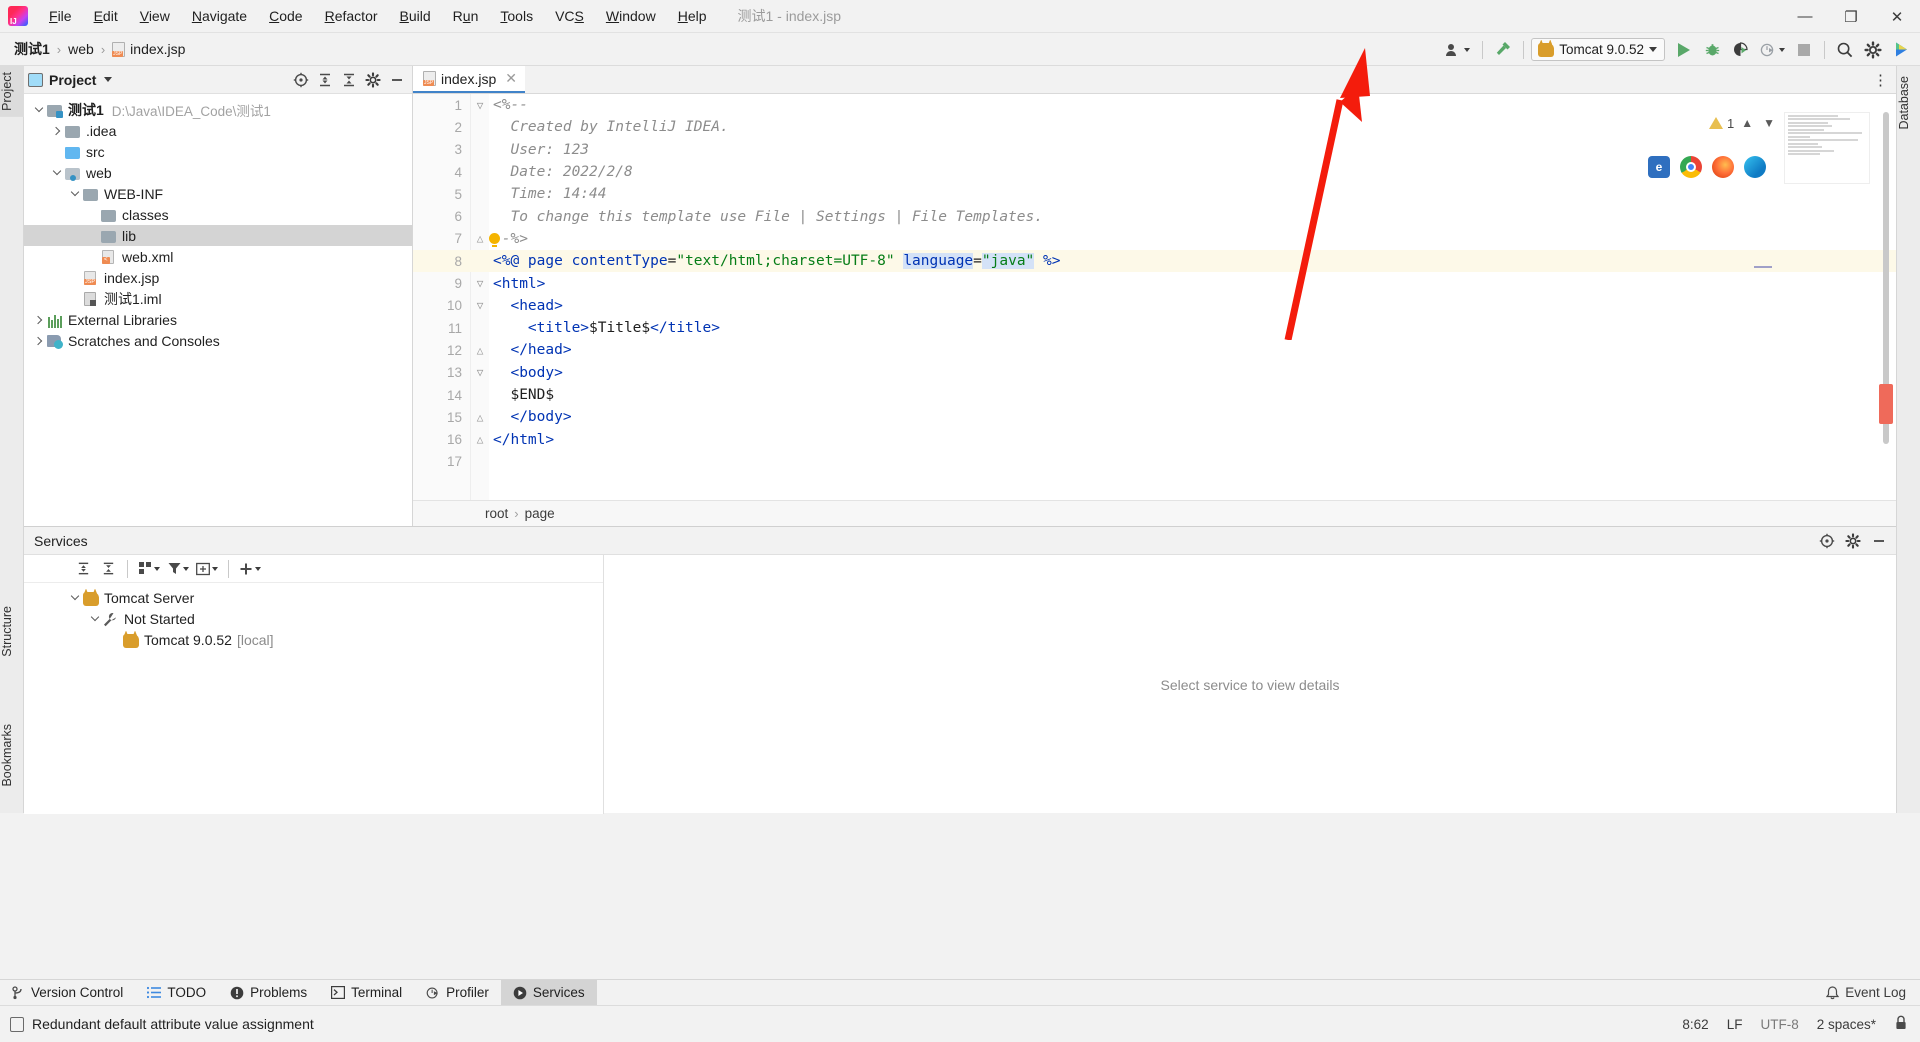  Describe the element at coordinates (351, 16) in the screenshot. I see `menu-item-refactor: Refactor` at that location.